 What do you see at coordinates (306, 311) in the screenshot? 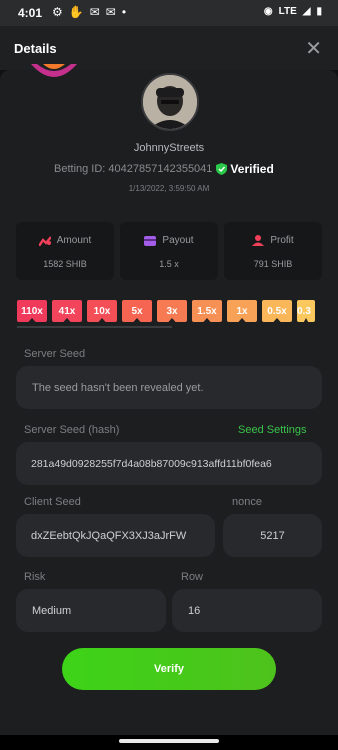
I see `multiplier-slot: 0.3` at bounding box center [306, 311].